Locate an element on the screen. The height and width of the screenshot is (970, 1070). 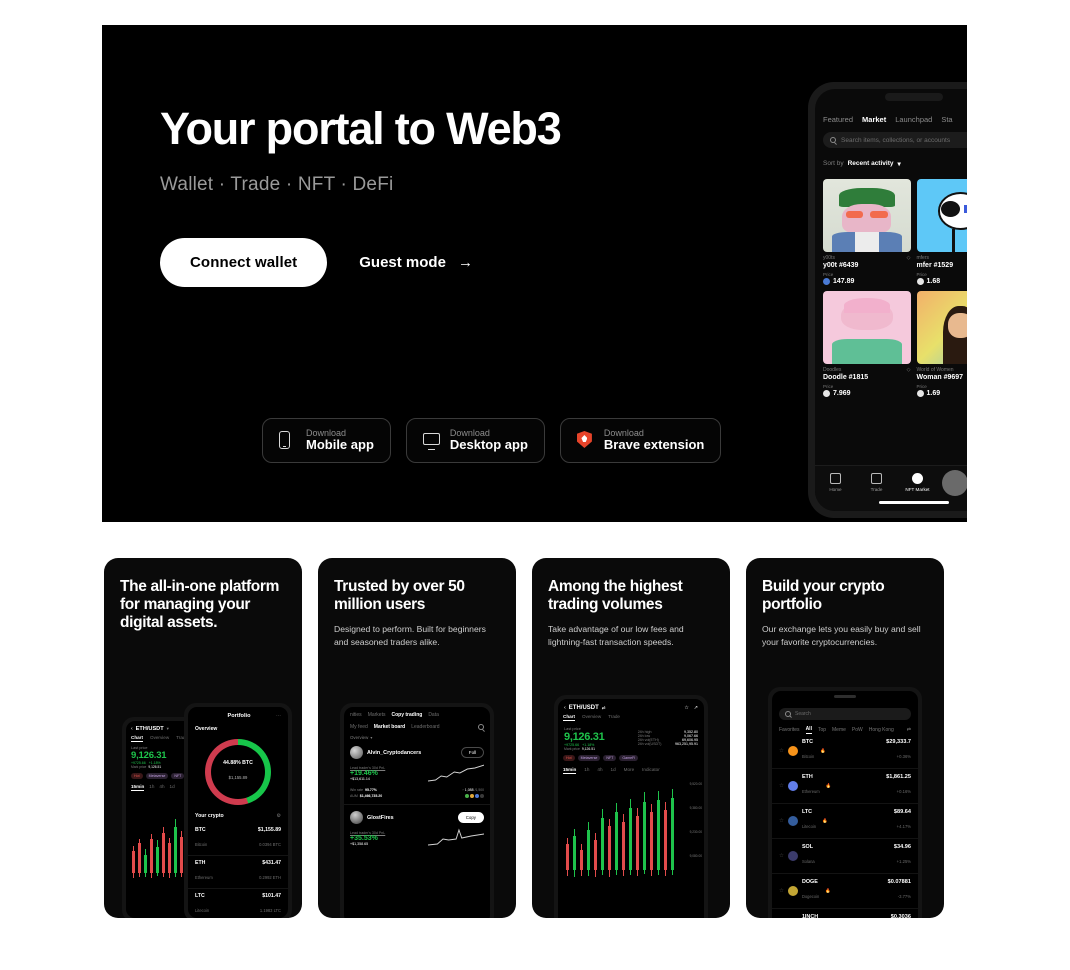
copy-button: Copy is located at coordinates (470, 817).